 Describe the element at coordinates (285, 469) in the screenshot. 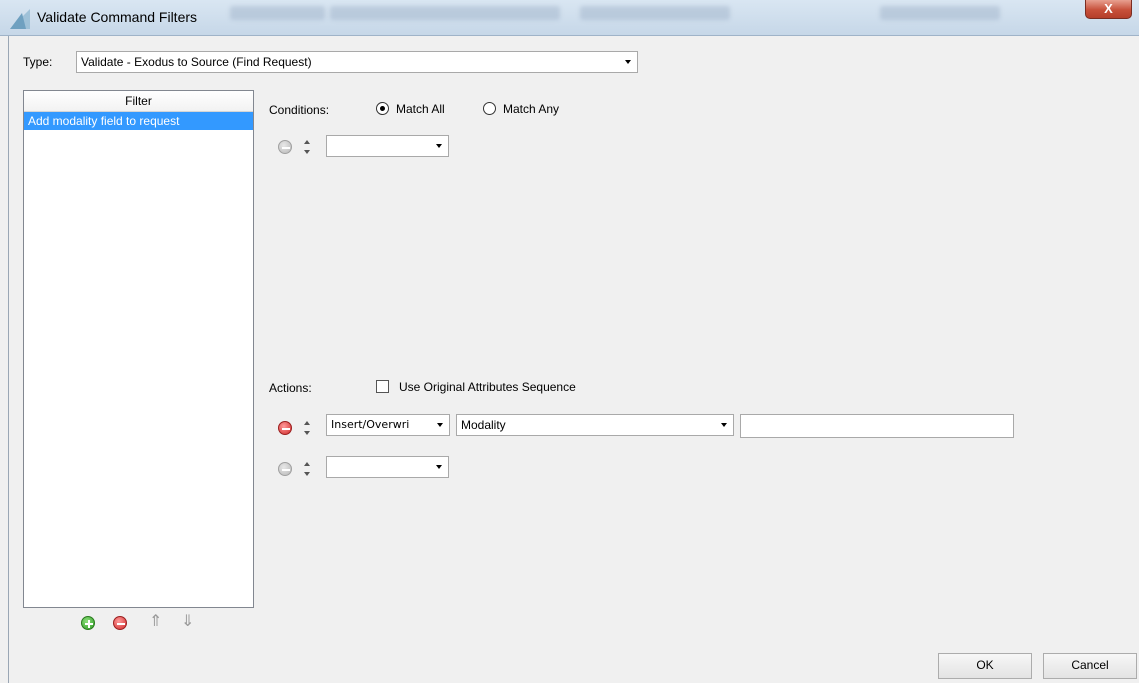

I see `remove-action-button-disabled` at that location.